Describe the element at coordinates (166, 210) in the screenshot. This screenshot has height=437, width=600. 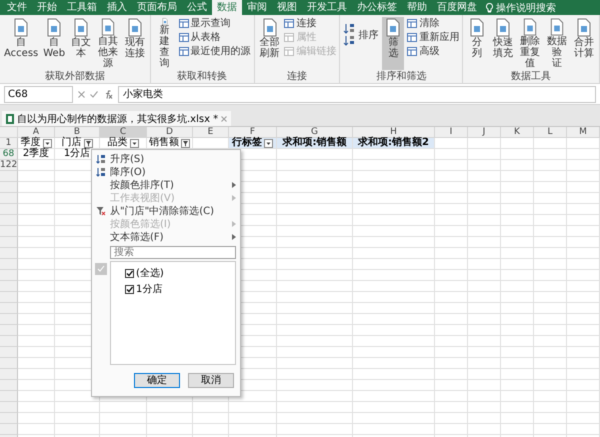
I see `menu-item: 从"门店"中清除筛选(C)` at that location.